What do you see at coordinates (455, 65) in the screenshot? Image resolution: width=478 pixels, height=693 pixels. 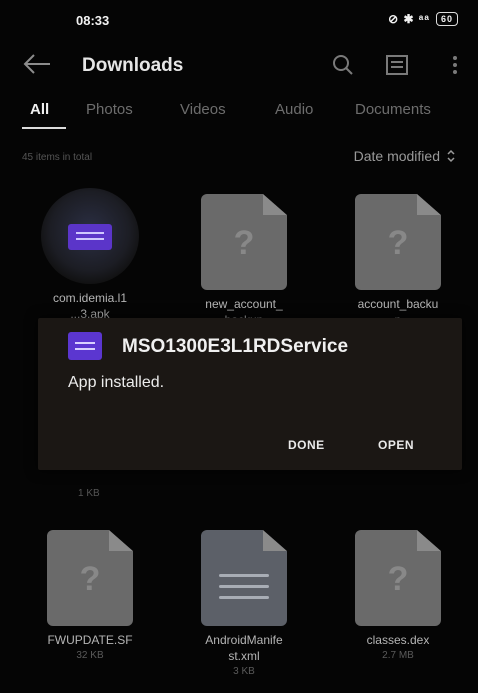 I see `more-options-icon` at bounding box center [455, 65].